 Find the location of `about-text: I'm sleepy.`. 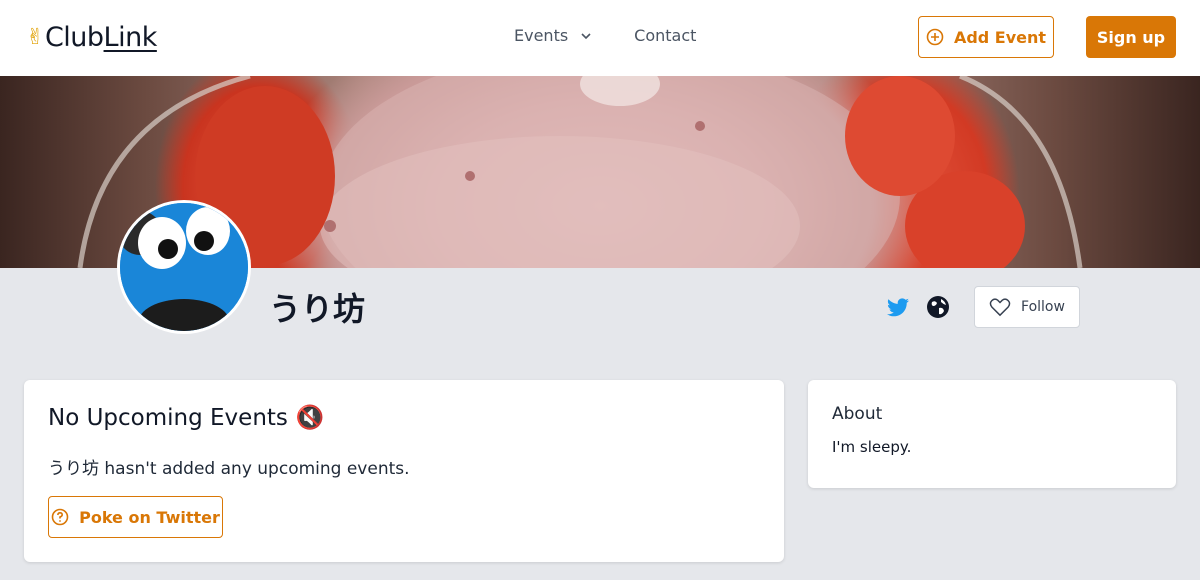

about-text: I'm sleepy. is located at coordinates (872, 447).